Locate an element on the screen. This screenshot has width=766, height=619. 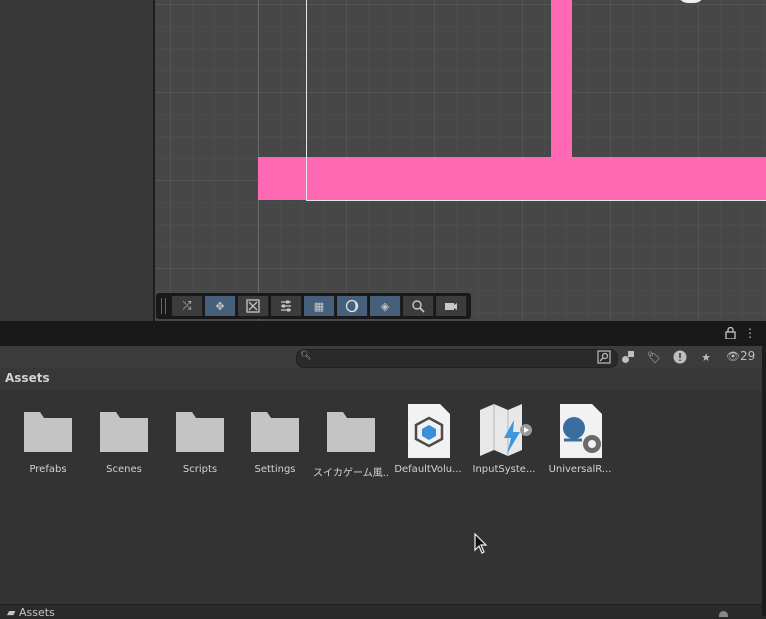
bottom-path: ▰ Assets is located at coordinates (31, 612).